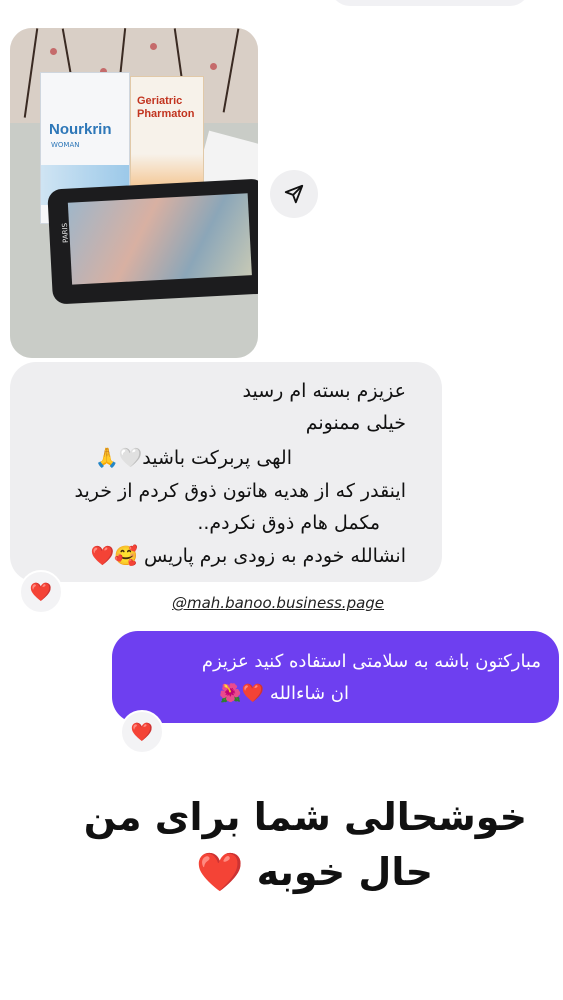  I want to click on incoming-reaction: ❤️, so click(41, 592).